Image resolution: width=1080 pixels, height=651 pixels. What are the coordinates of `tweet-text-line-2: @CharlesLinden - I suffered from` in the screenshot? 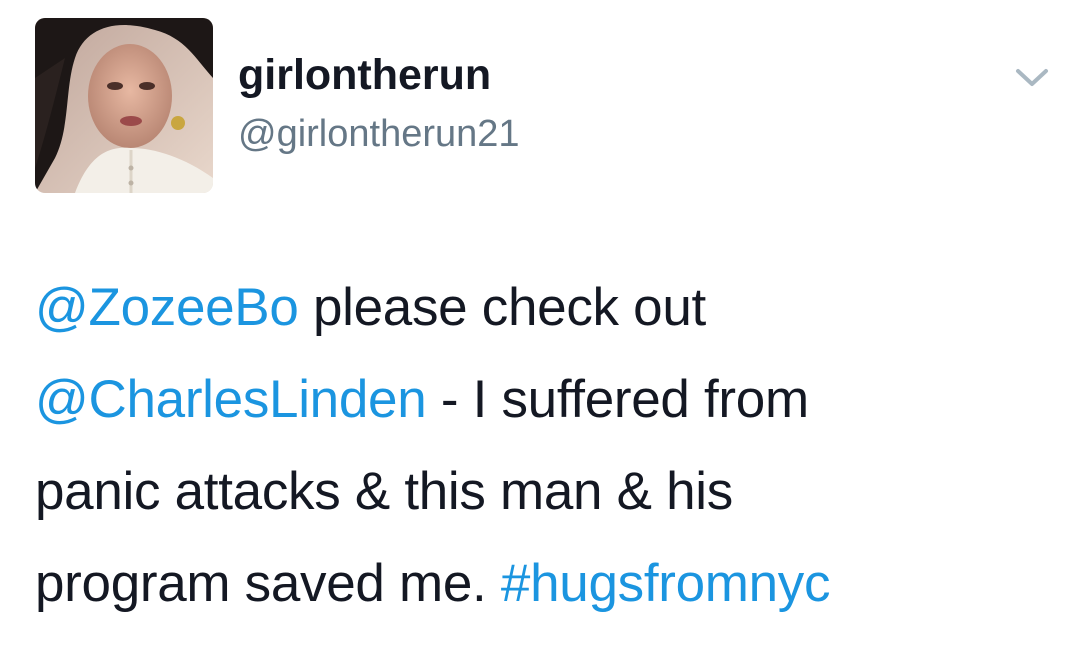 It's located at (545, 400).